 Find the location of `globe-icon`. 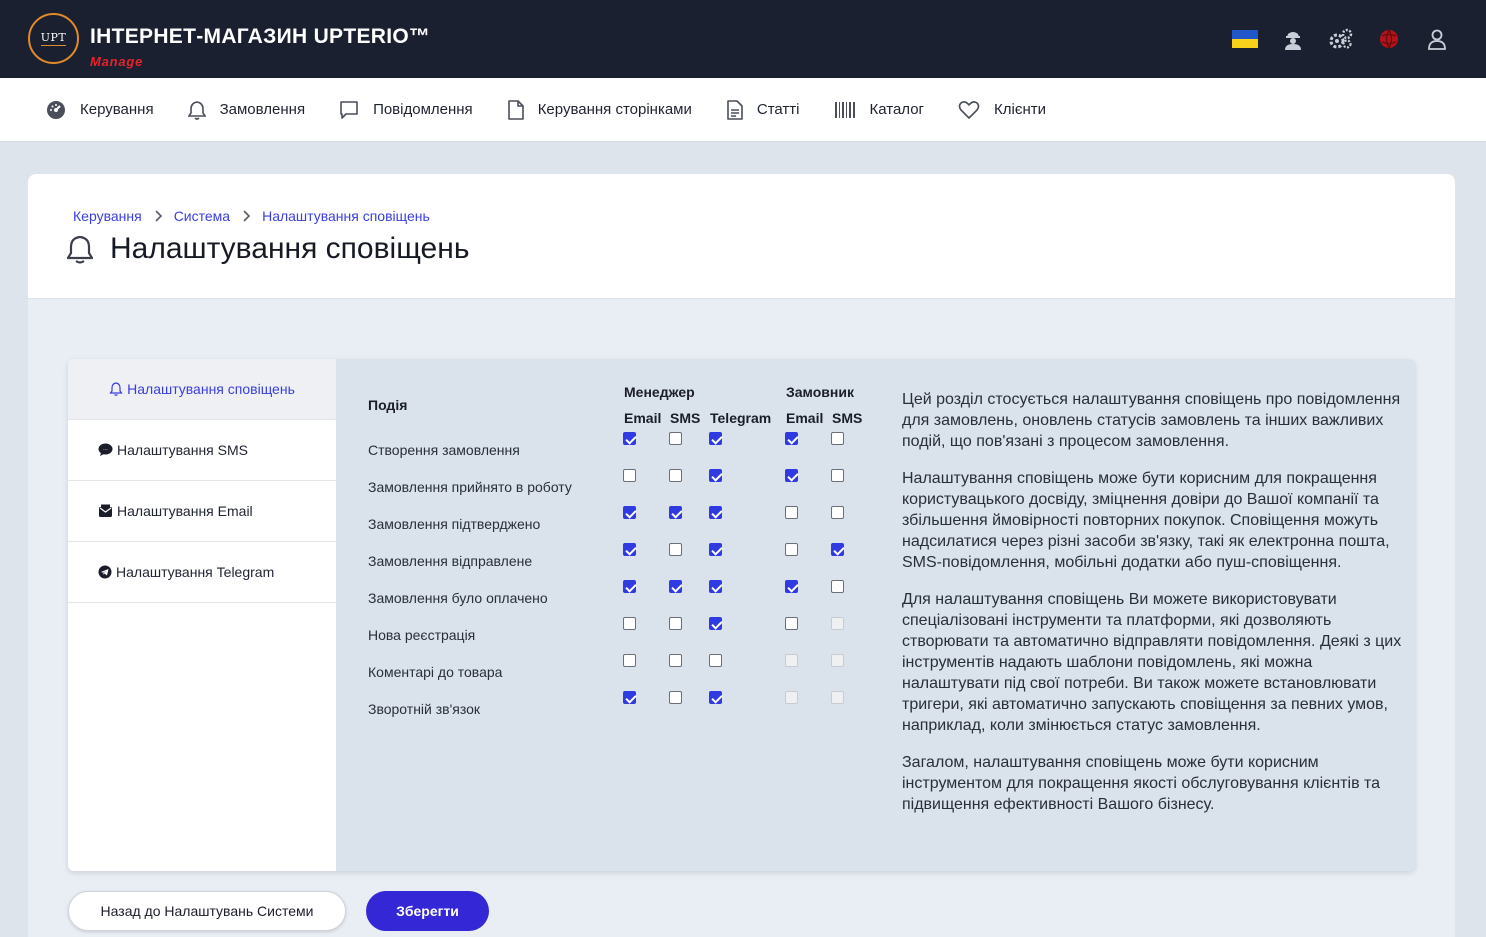

globe-icon is located at coordinates (1389, 39).